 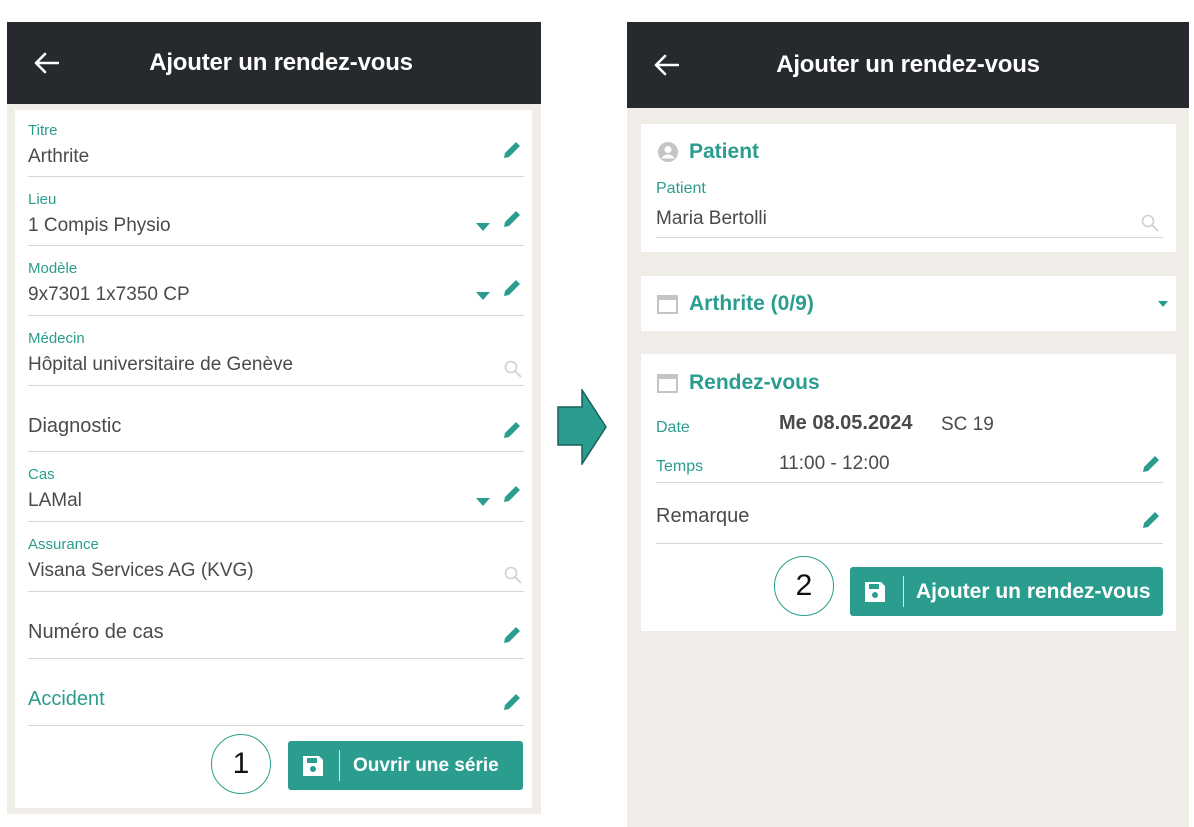 I want to click on modele-field: Modèle 9x7301 1x7350 CP, so click(x=276, y=286).